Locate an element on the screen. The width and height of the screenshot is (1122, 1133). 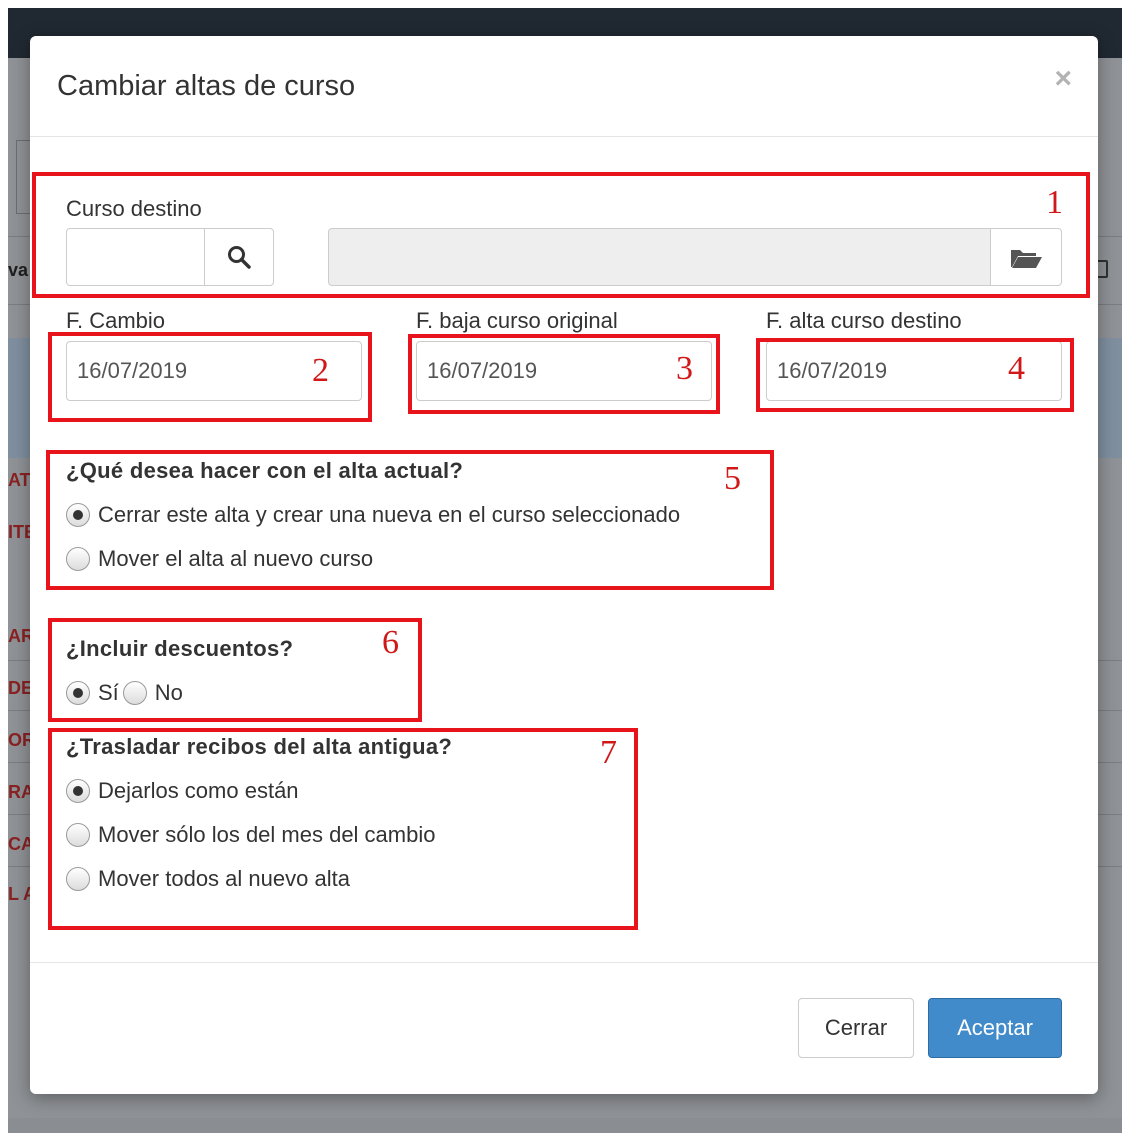
annotation-number-4: 4 is located at coordinates (1016, 368).